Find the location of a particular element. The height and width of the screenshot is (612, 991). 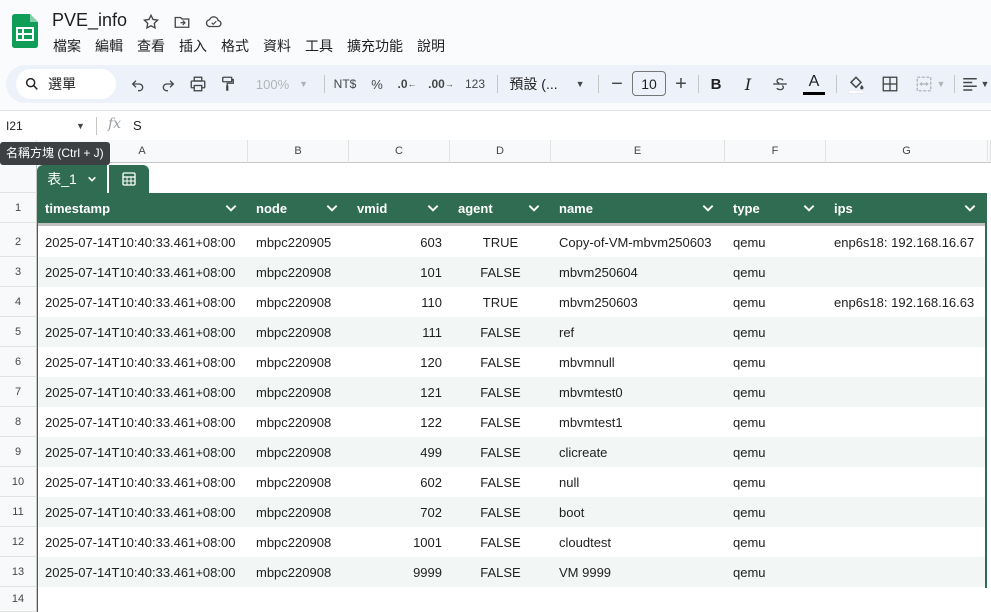

cell-name: ref is located at coordinates (638, 332).